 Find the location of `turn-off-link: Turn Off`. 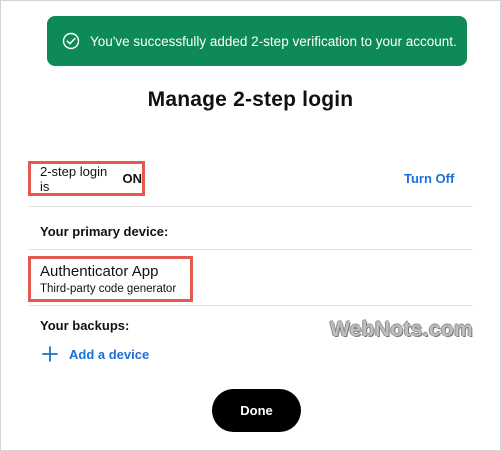

turn-off-link: Turn Off is located at coordinates (429, 178).